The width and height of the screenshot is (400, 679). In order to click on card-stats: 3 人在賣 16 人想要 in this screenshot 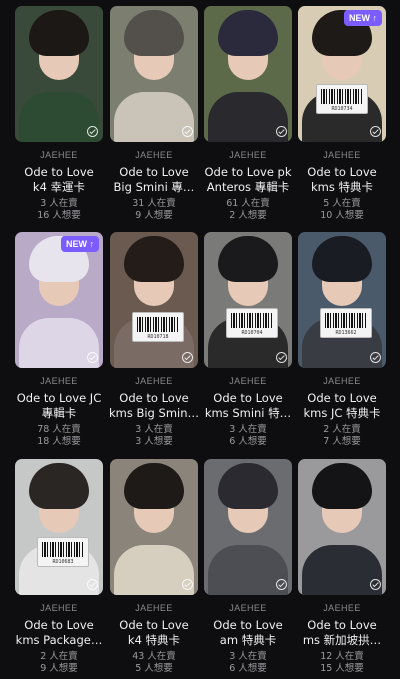, I will do `click(59, 210)`.